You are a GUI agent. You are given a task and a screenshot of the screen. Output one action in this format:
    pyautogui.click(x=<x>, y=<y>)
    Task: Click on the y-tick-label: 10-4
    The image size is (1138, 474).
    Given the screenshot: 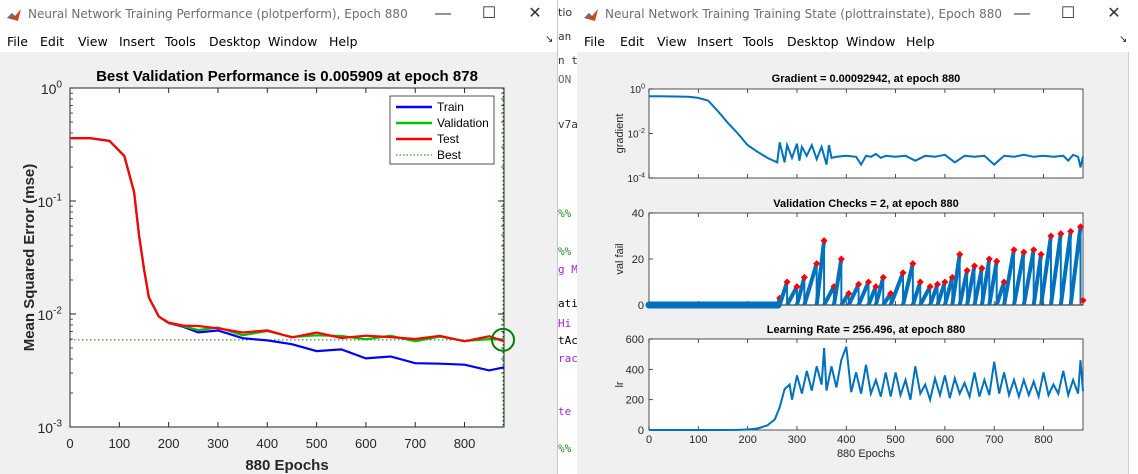 What is the action you would take?
    pyautogui.click(x=636, y=178)
    